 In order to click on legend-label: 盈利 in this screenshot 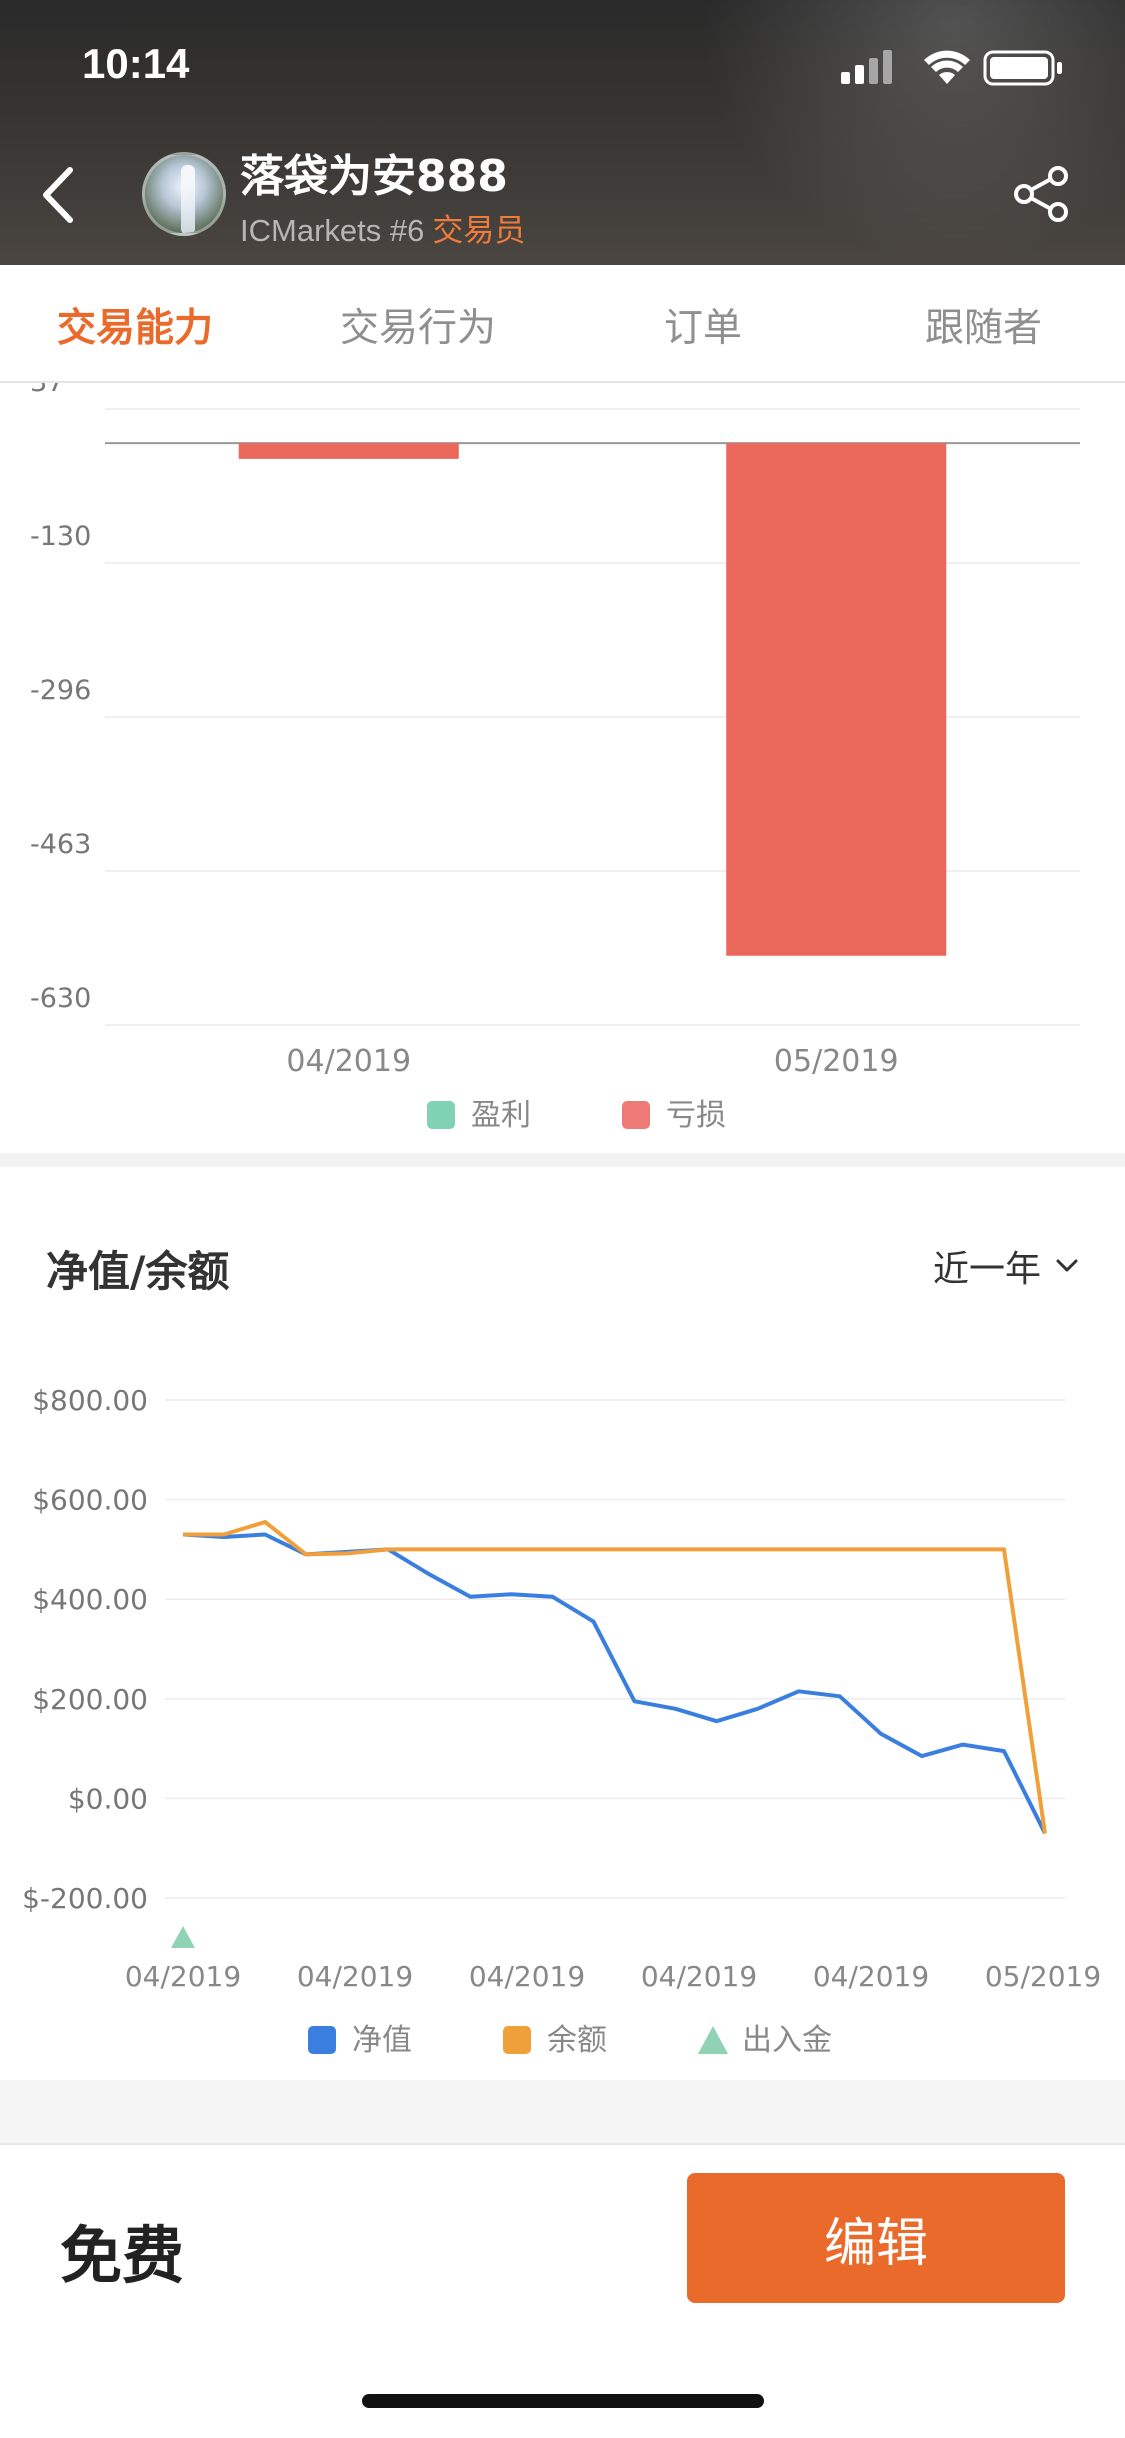, I will do `click(501, 1115)`.